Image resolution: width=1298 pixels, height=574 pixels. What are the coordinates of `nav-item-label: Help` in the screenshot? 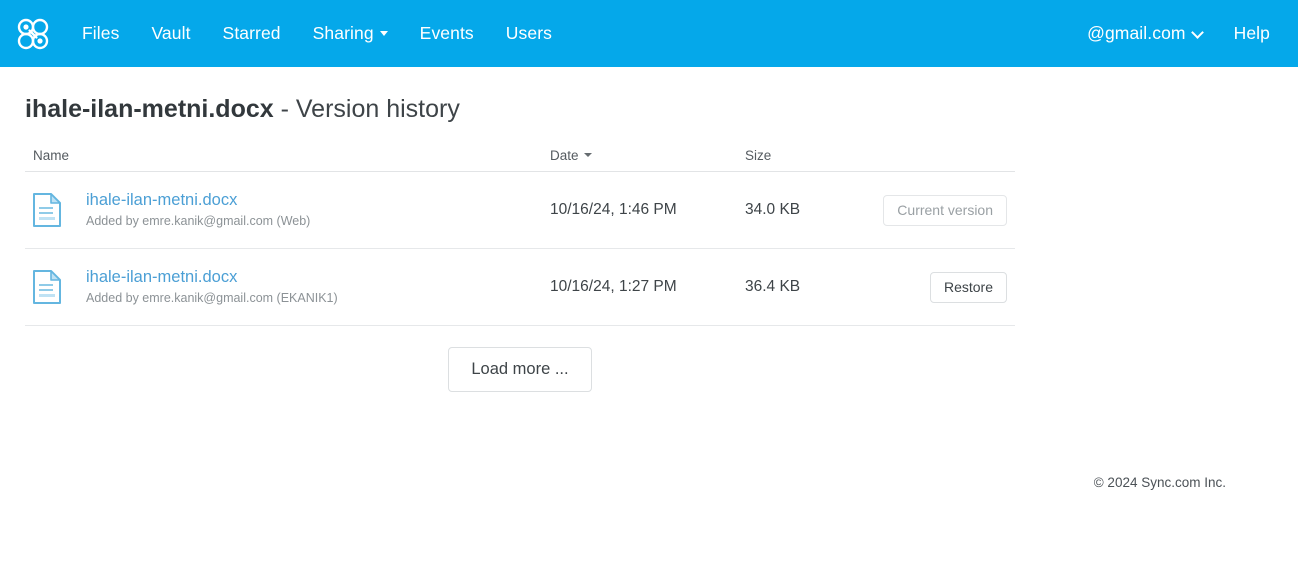 It's located at (1251, 33).